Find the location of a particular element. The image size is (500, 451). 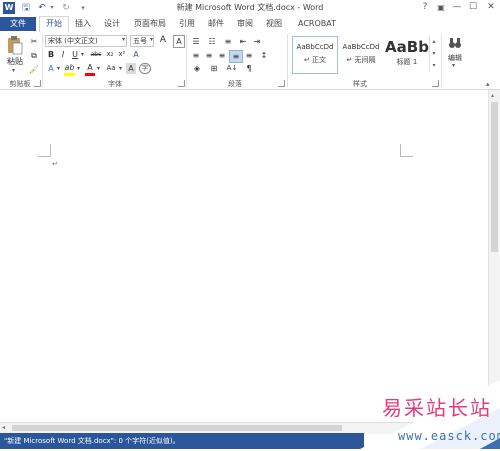

underline-dropdown-icon: ▾ is located at coordinates (82, 54).